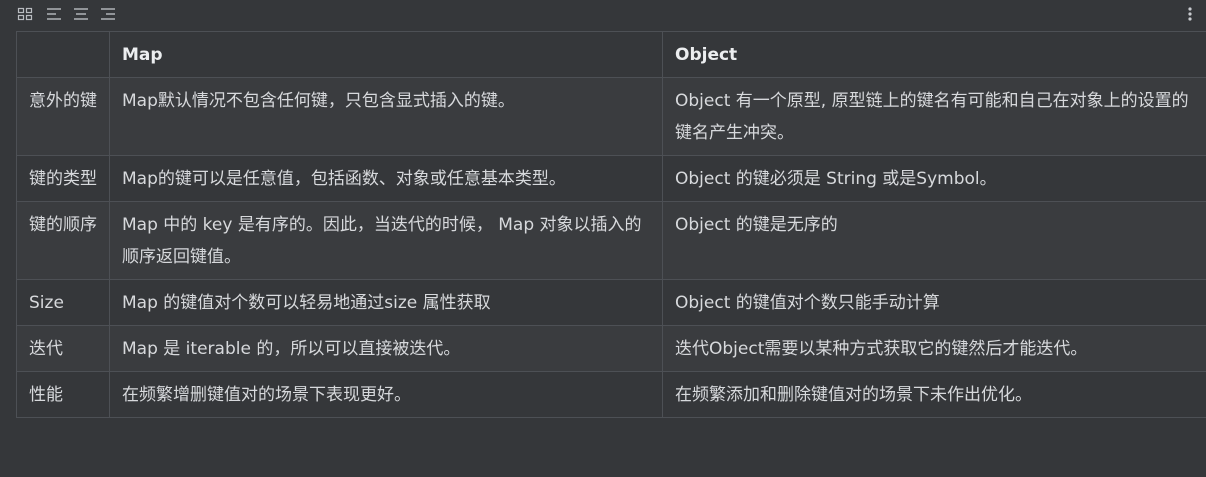  Describe the element at coordinates (63, 302) in the screenshot. I see `row-label-cell: Size` at that location.